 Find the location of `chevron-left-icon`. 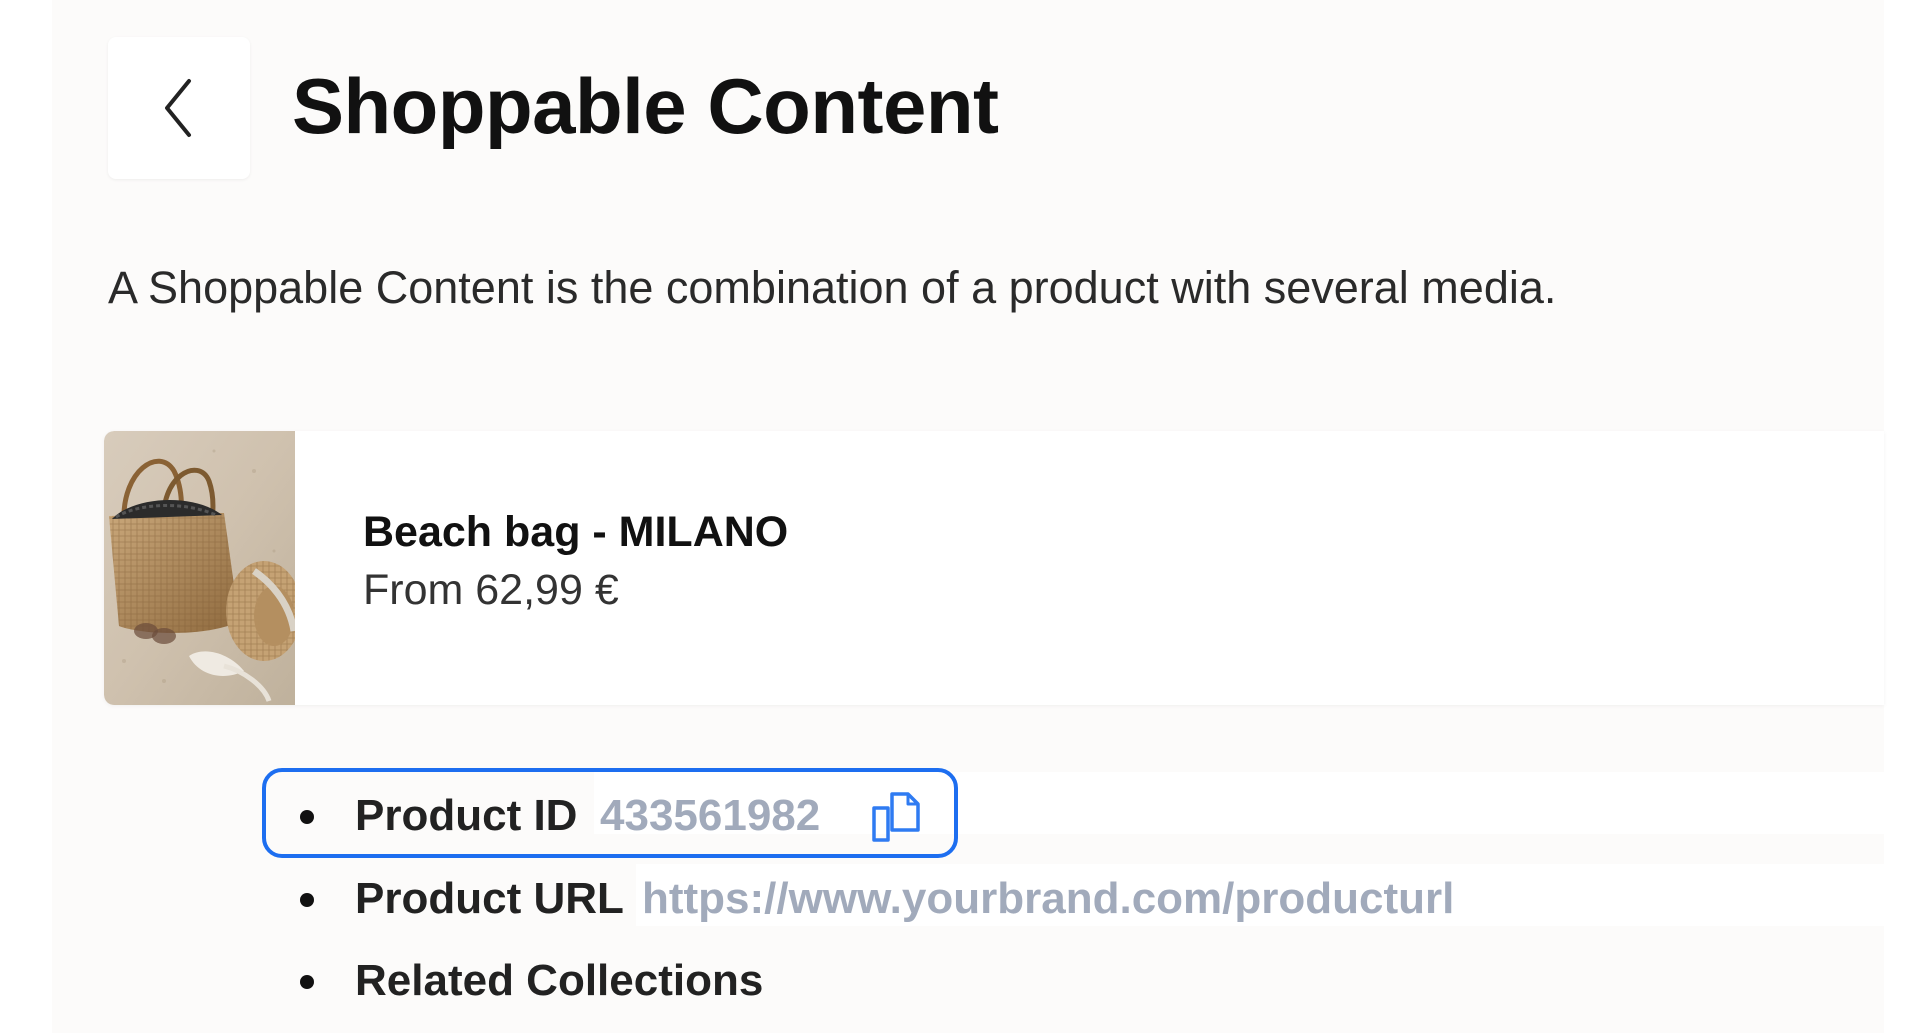

chevron-left-icon is located at coordinates (178, 108).